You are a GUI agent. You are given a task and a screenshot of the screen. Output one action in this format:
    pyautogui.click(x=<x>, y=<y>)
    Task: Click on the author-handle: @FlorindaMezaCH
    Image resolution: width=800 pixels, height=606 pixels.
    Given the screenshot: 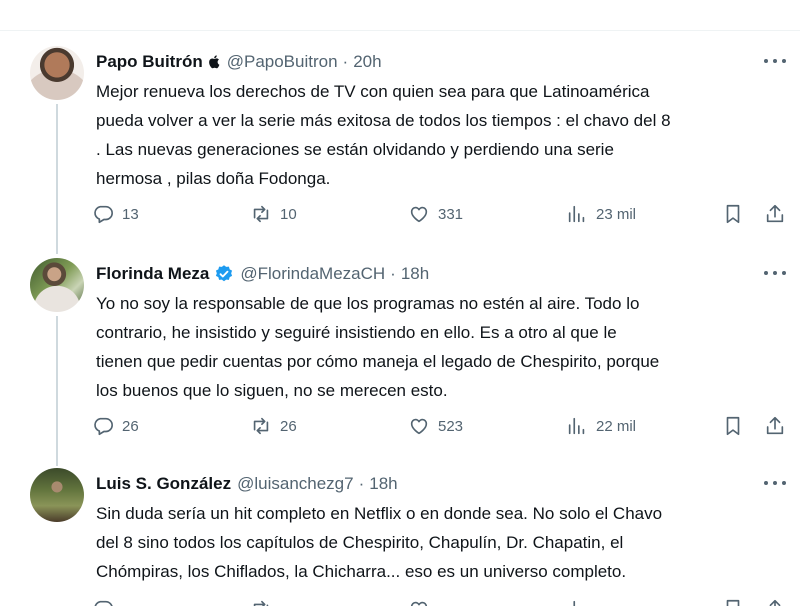 What is the action you would take?
    pyautogui.click(x=312, y=274)
    